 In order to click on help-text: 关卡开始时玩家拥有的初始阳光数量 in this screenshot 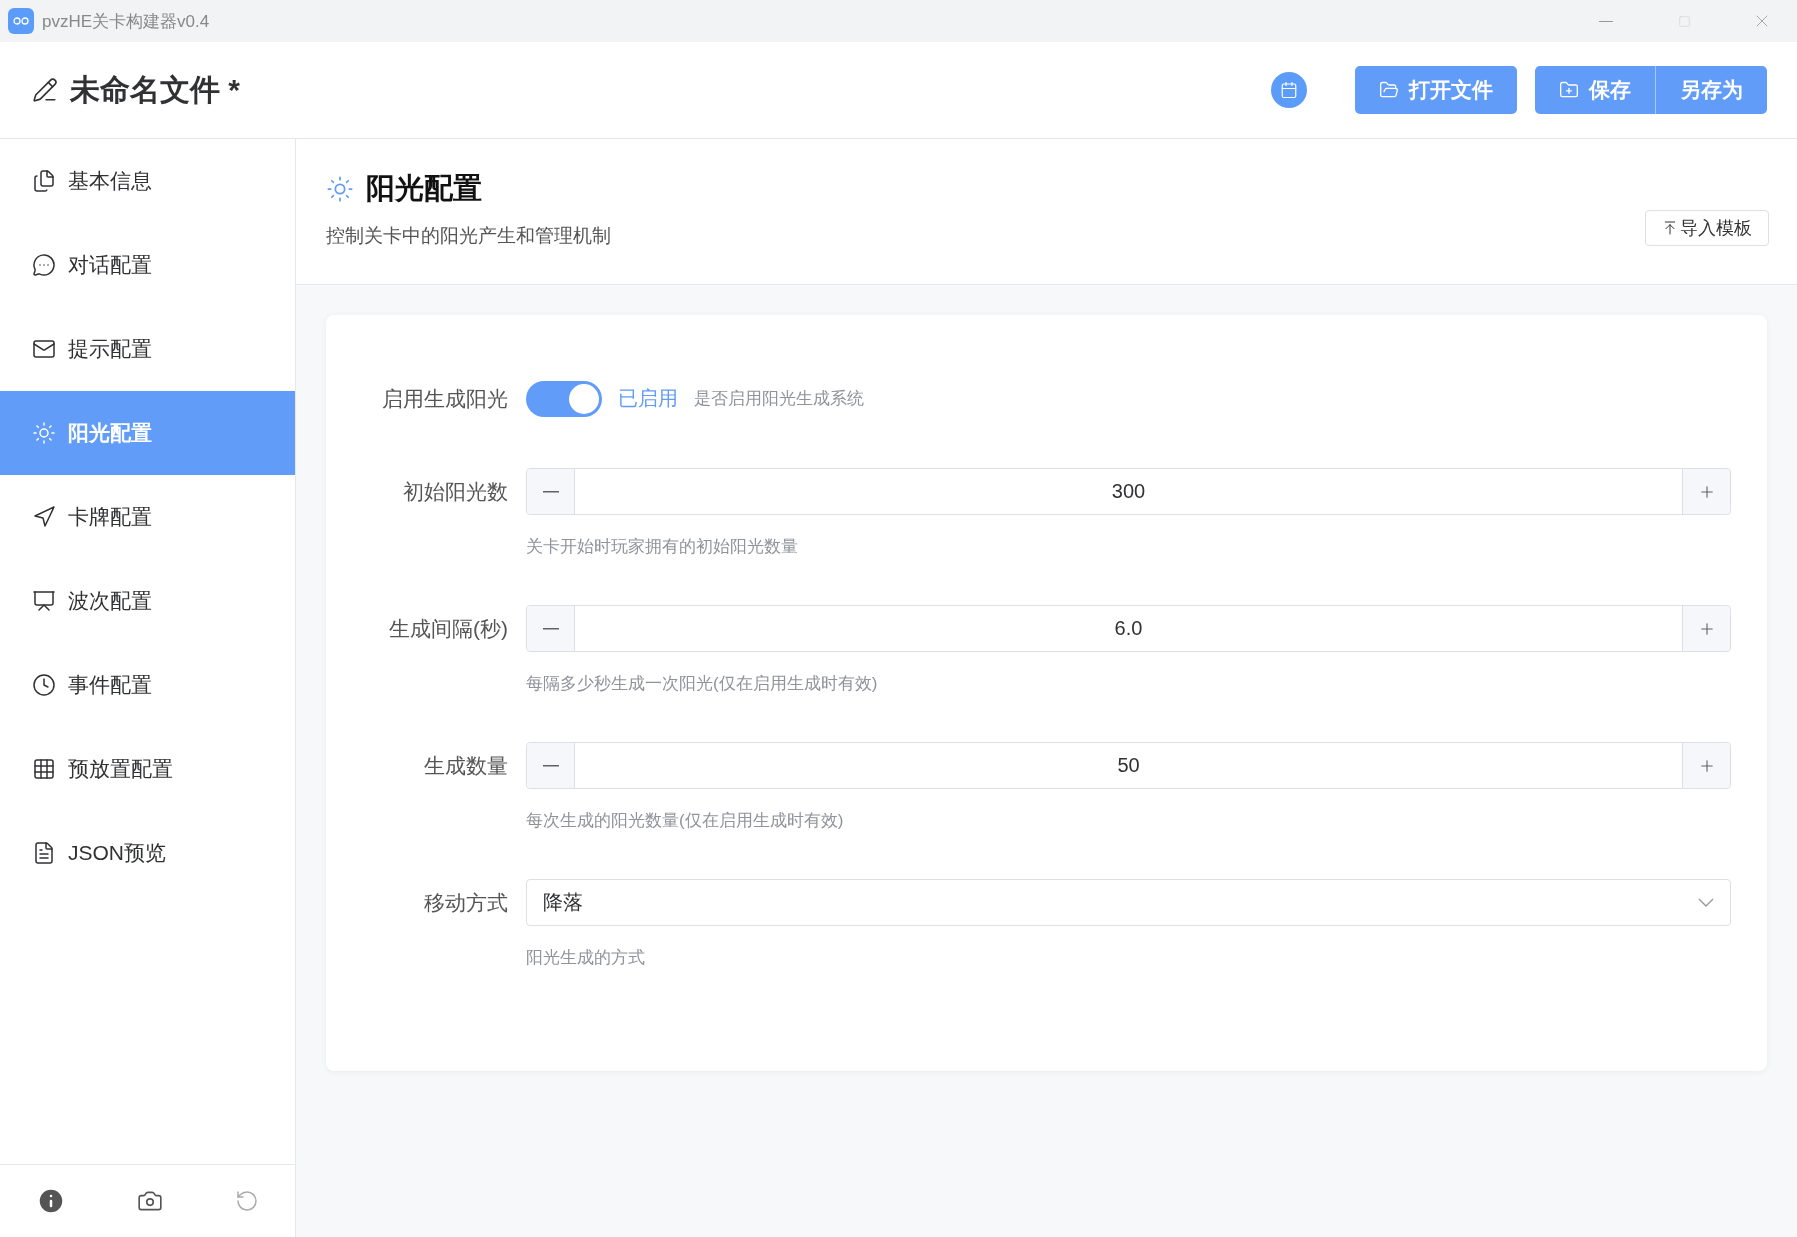, I will do `click(662, 547)`.